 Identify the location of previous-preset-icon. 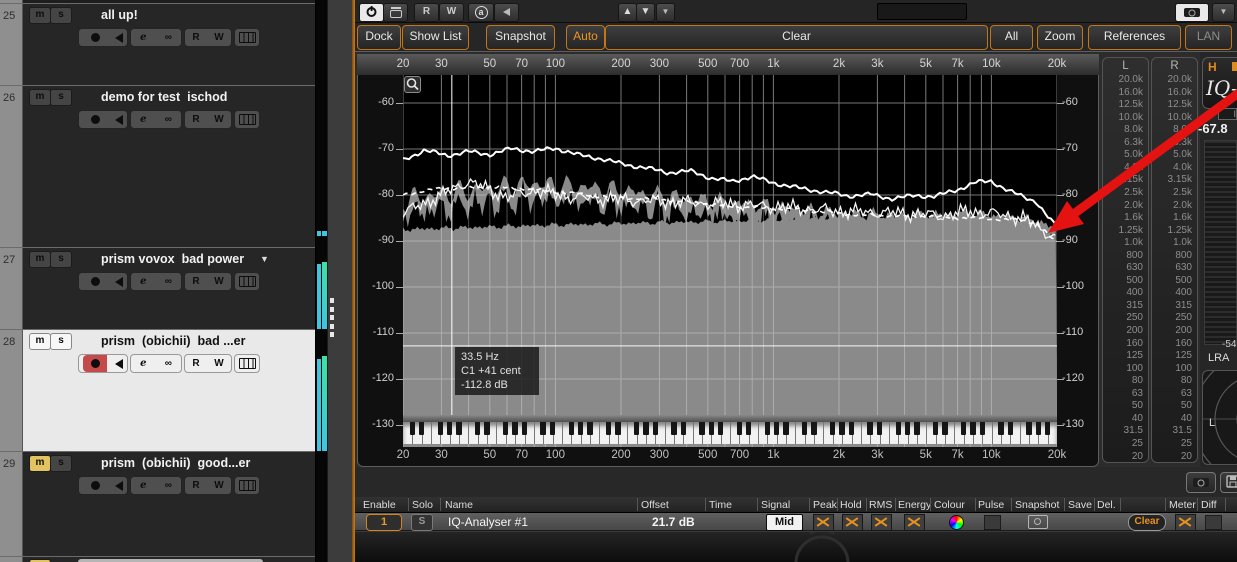
(506, 12).